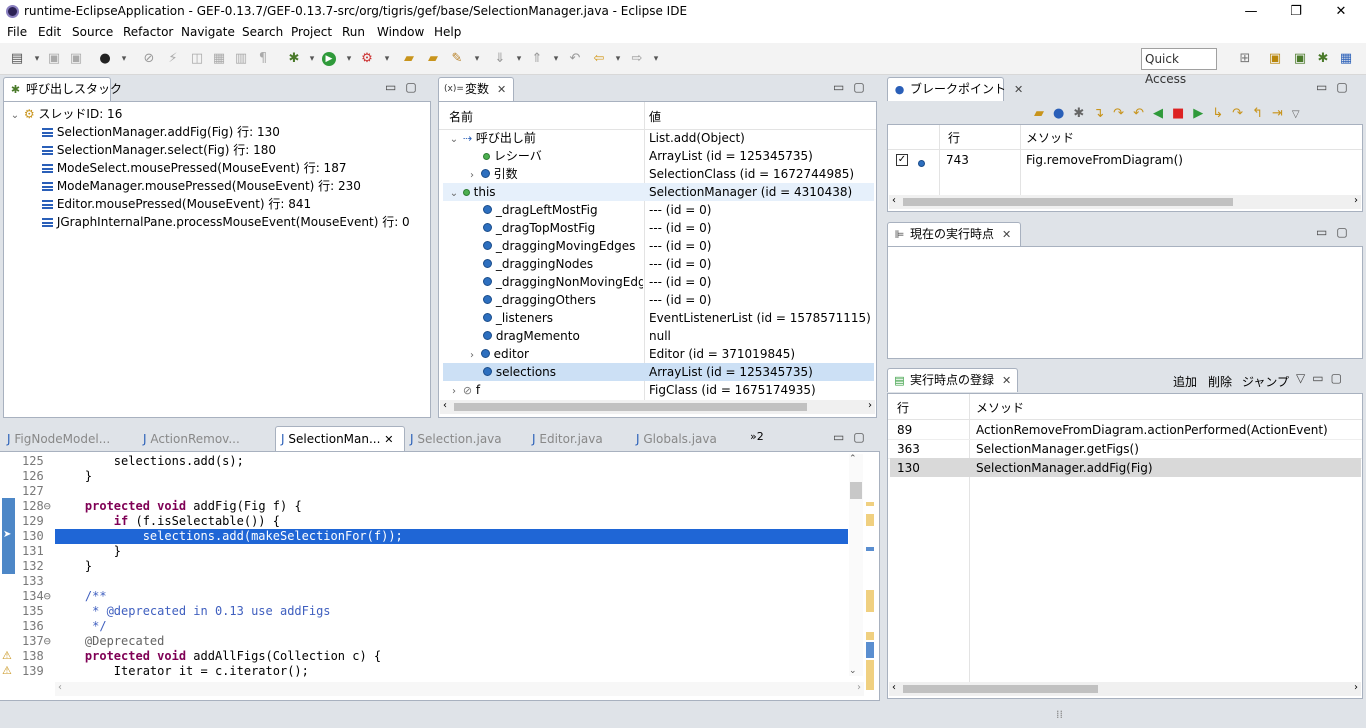 Image resolution: width=1366 pixels, height=728 pixels. What do you see at coordinates (957, 160) in the screenshot?
I see `breakpoint-line: 743` at bounding box center [957, 160].